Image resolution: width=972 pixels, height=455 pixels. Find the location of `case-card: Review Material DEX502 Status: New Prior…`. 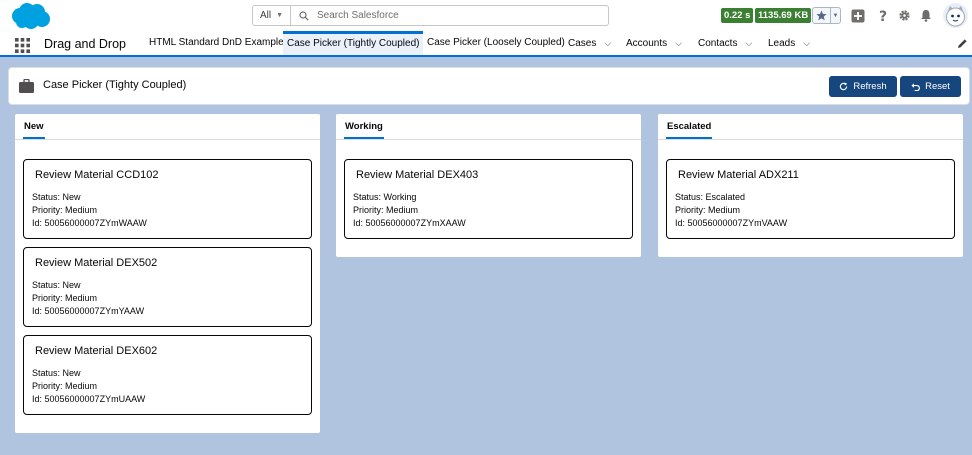

case-card: Review Material DEX502 Status: New Prior… is located at coordinates (167, 287).